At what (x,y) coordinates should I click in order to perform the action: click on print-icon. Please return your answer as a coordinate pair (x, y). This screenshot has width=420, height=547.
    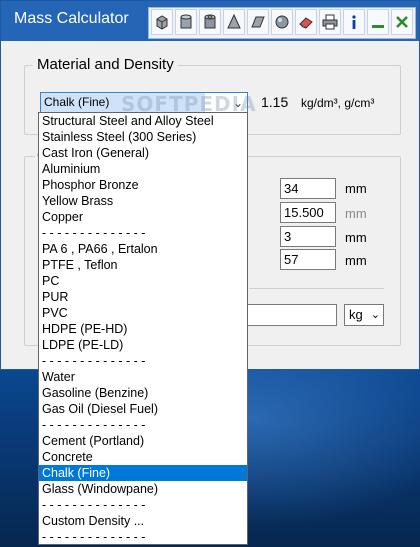
    Looking at the image, I should click on (330, 22).